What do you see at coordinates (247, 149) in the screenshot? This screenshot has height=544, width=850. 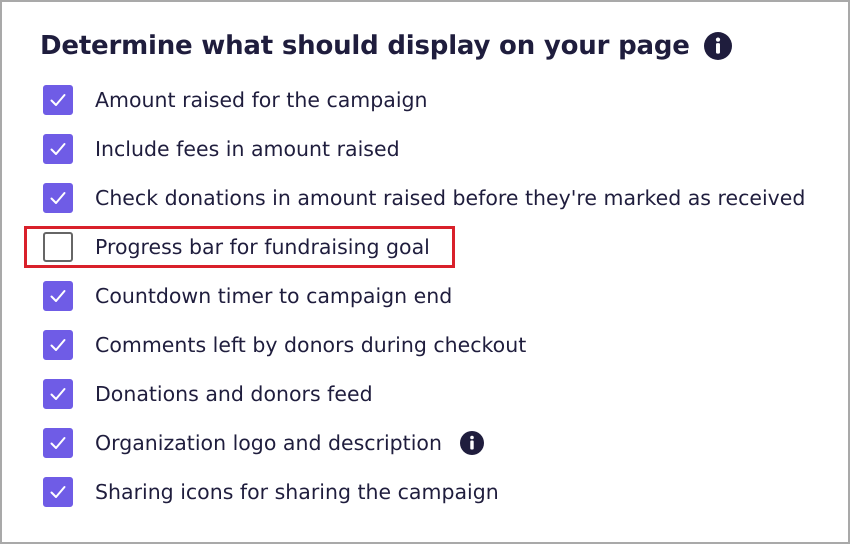 I see `option-label: Include fees in amount raised` at bounding box center [247, 149].